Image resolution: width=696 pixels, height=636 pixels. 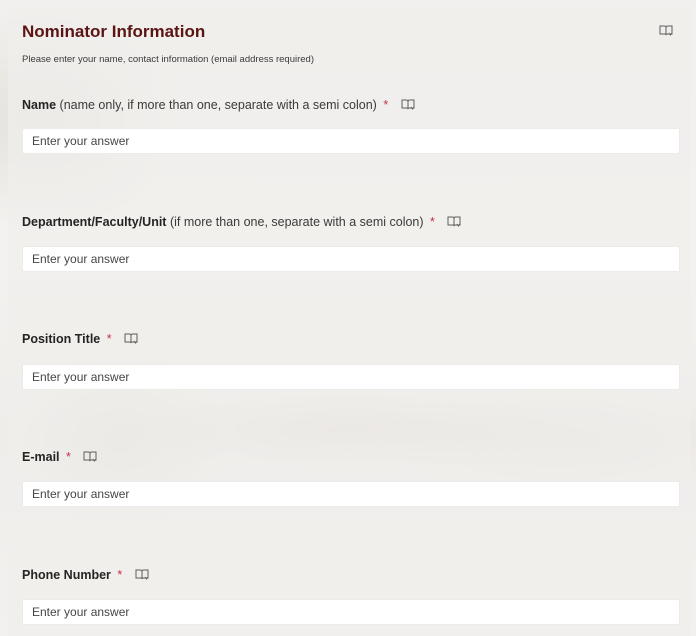 I want to click on section-title: Nominator Information, so click(x=114, y=31).